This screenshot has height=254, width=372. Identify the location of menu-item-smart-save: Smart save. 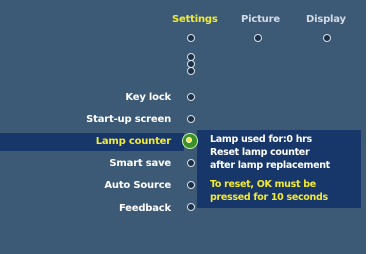
(140, 163).